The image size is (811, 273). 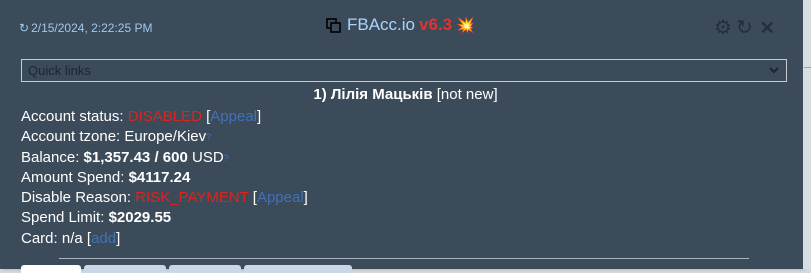 What do you see at coordinates (76, 198) in the screenshot?
I see `reason-label: Disable Reason:` at bounding box center [76, 198].